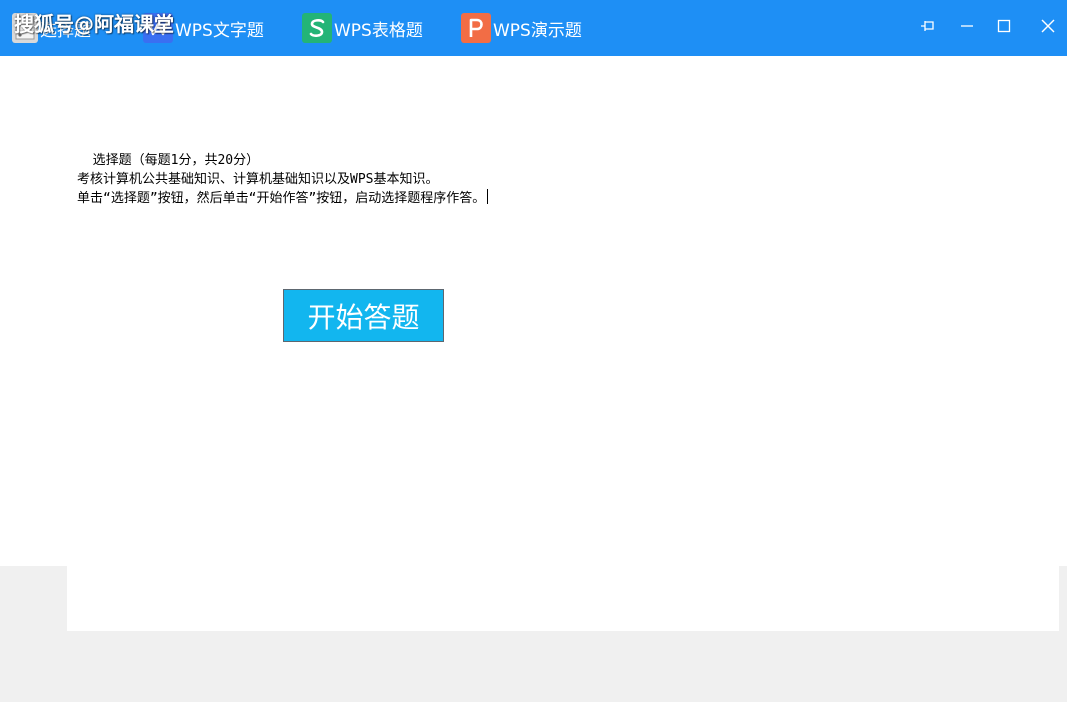 This screenshot has width=1067, height=702. I want to click on wps-presentation-icon, so click(476, 28).